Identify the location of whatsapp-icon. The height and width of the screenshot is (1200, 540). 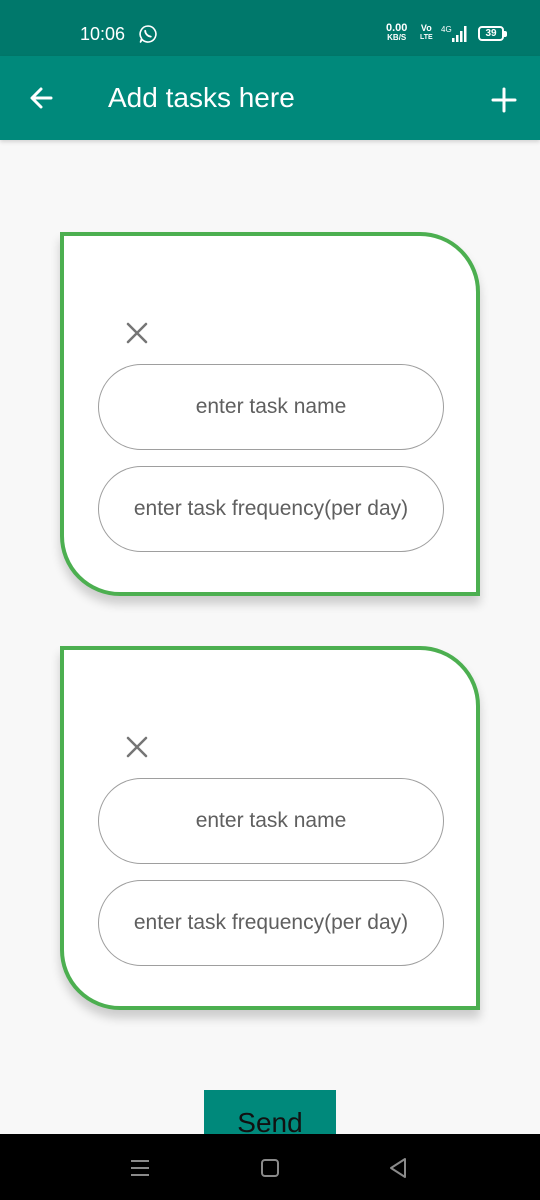
(148, 34).